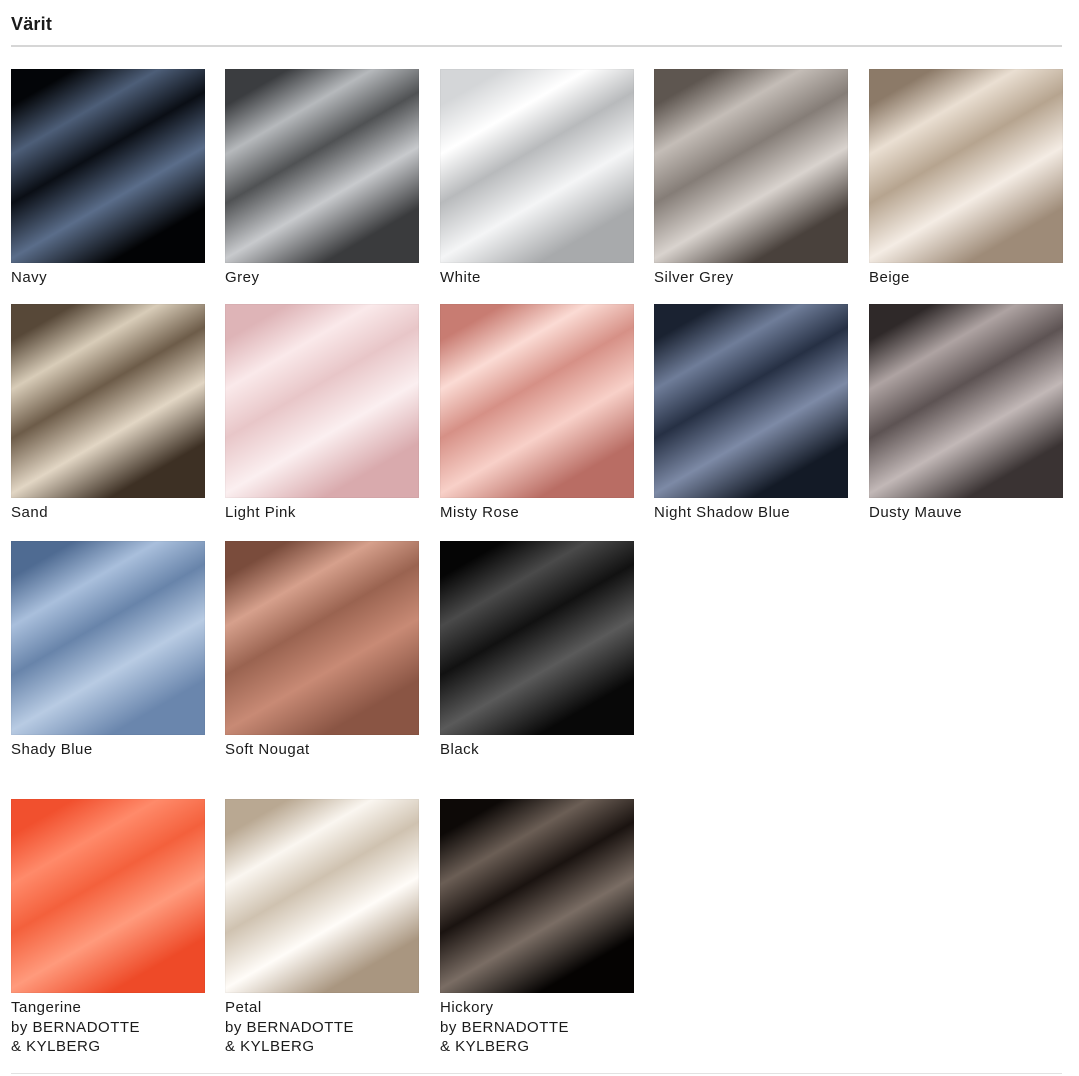 The height and width of the screenshot is (1076, 1079). Describe the element at coordinates (916, 512) in the screenshot. I see `swatch-label-line: Dusty Mauve` at that location.